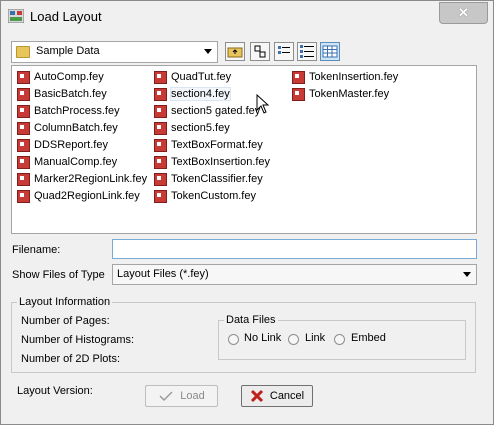 This screenshot has height=425, width=494. I want to click on sort-icon, so click(260, 51).